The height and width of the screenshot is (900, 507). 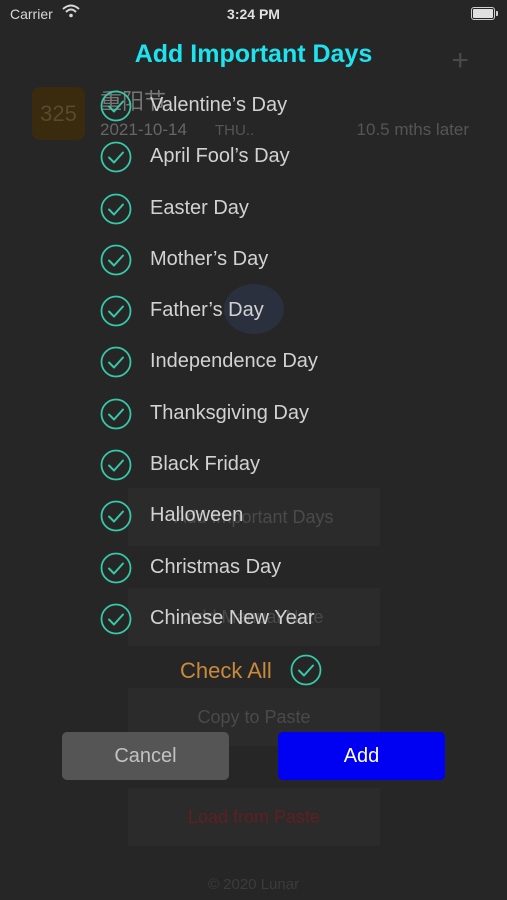 What do you see at coordinates (145, 756) in the screenshot?
I see `cancel-button: Cancel` at bounding box center [145, 756].